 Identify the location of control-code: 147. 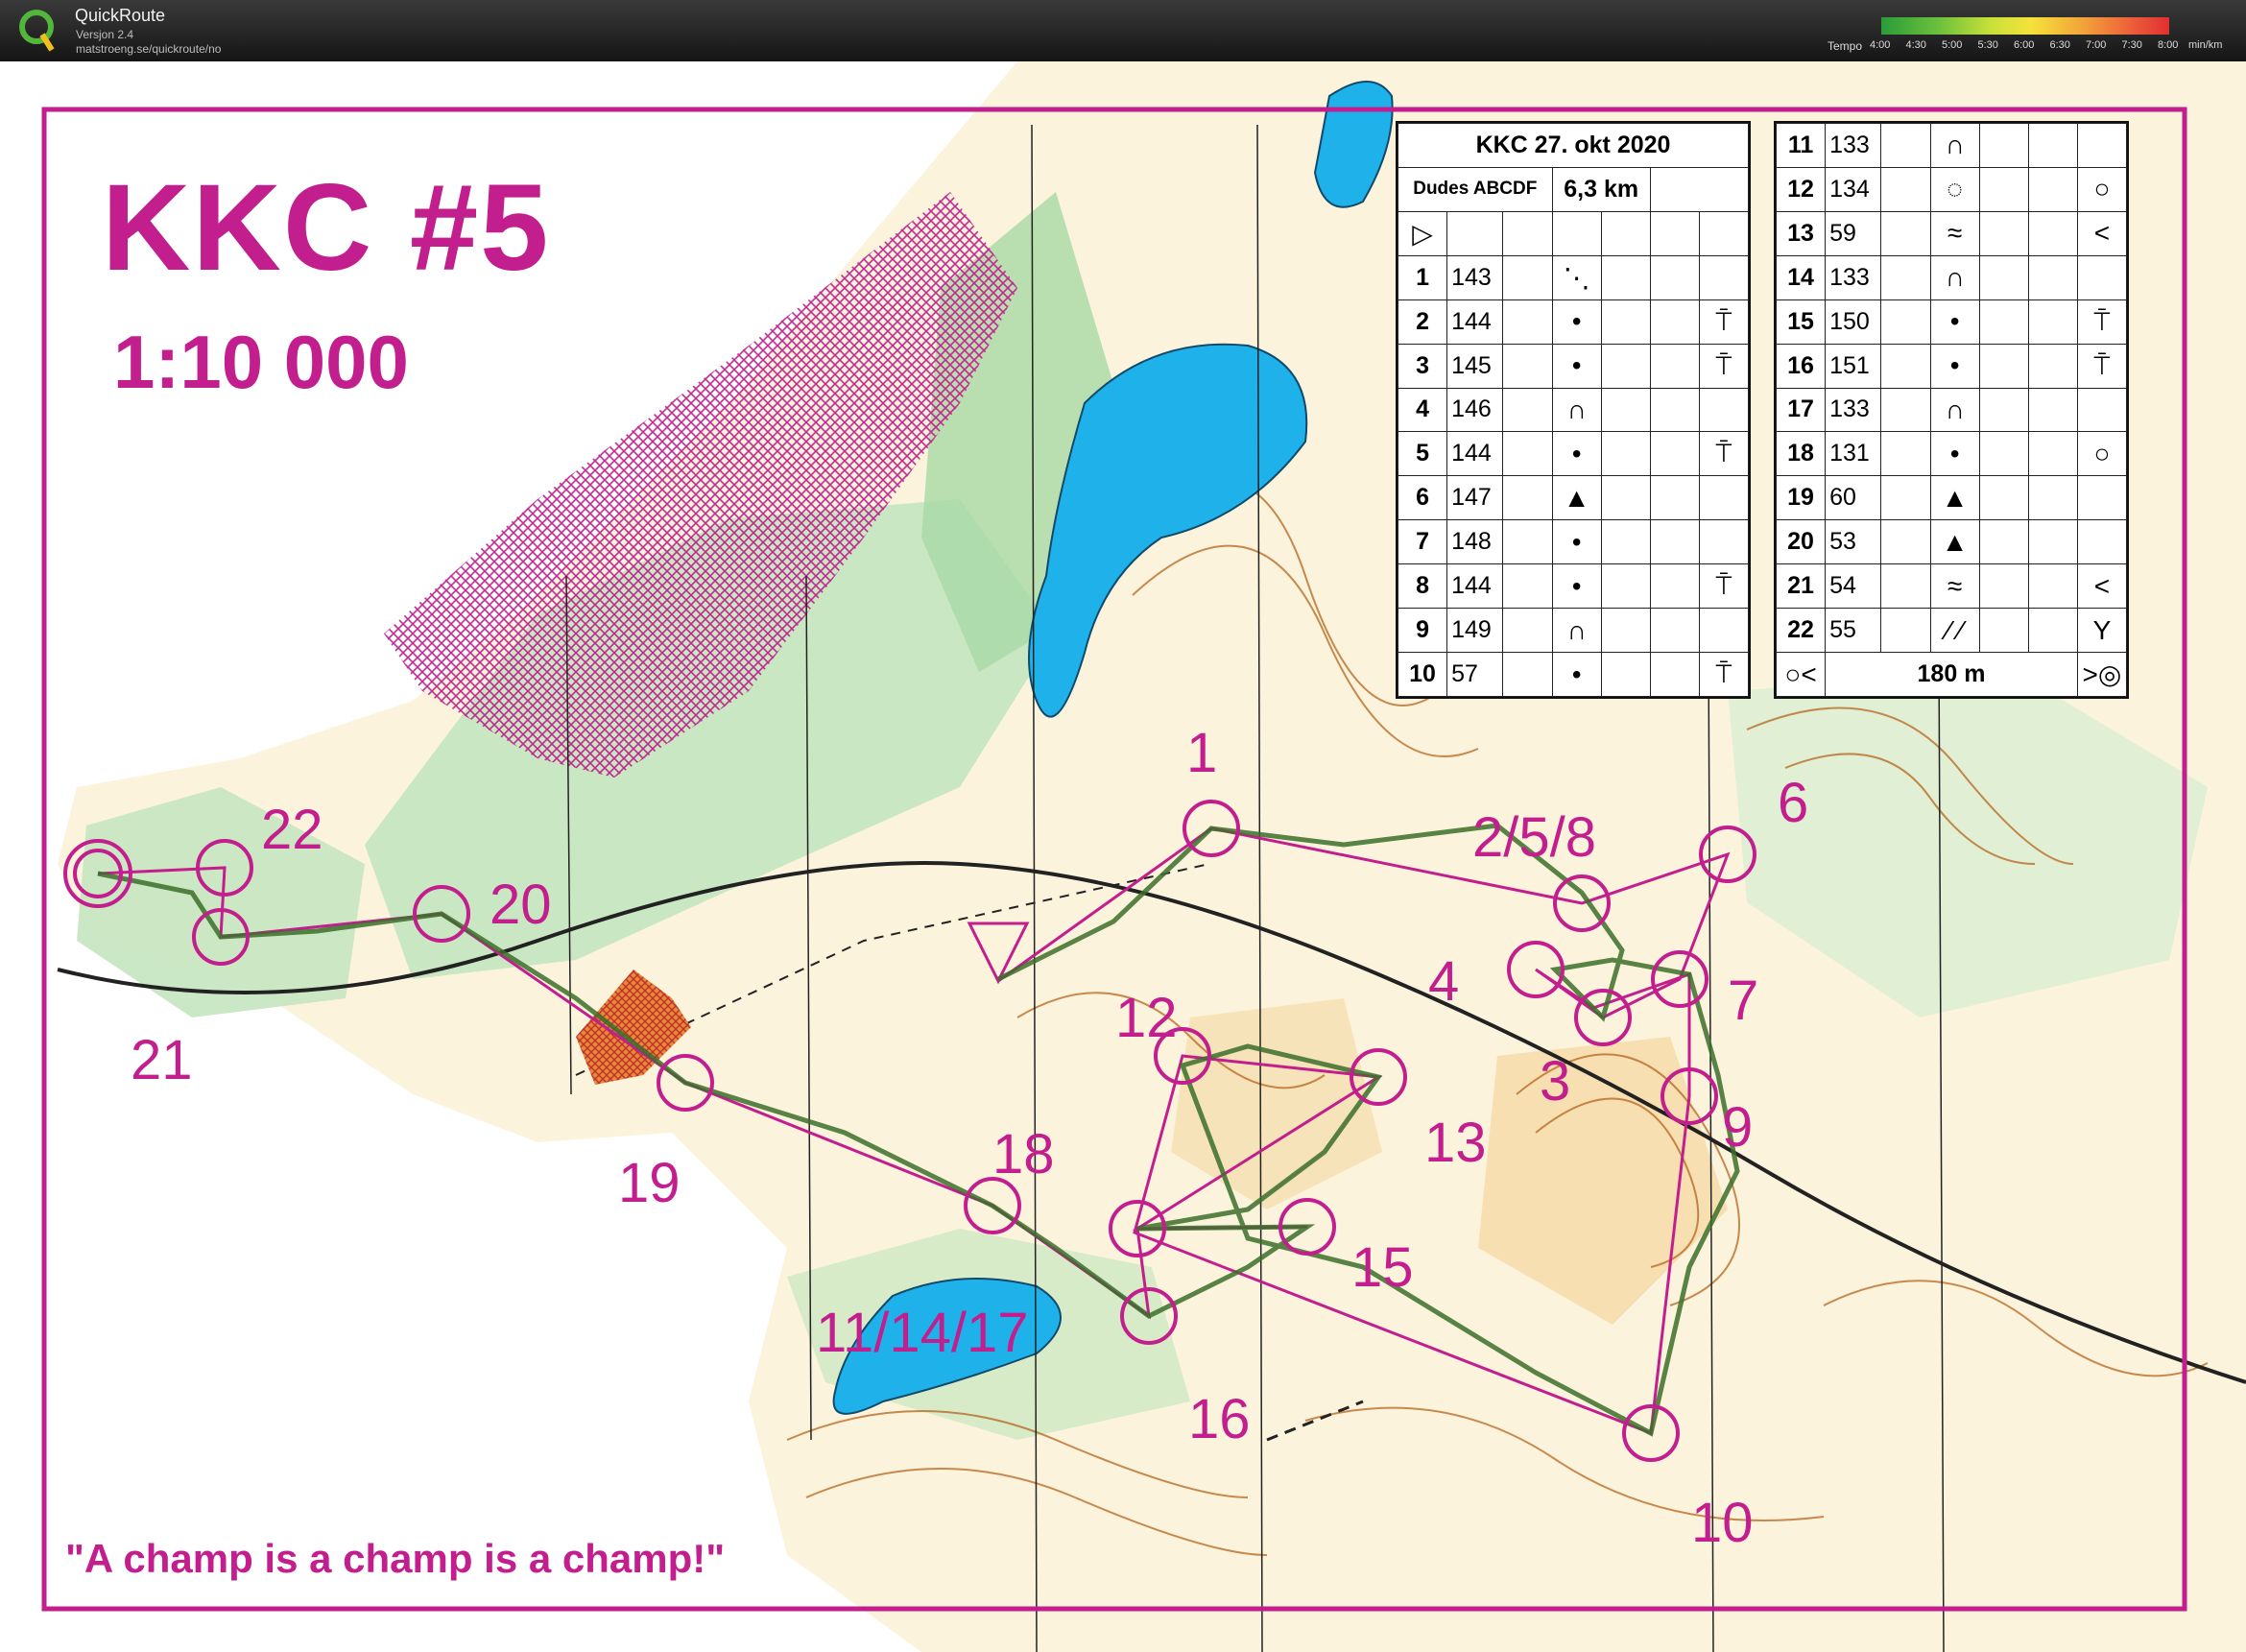
(1475, 498).